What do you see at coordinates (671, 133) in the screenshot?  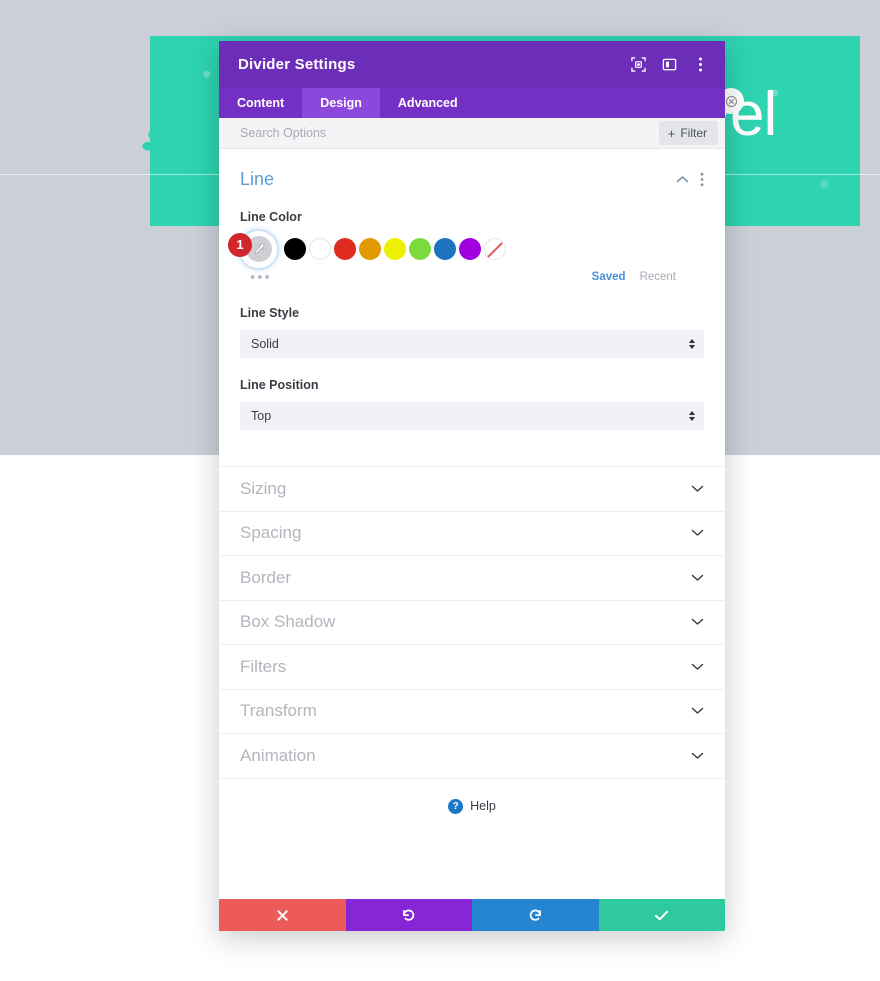 I see `plus-icon: +` at bounding box center [671, 133].